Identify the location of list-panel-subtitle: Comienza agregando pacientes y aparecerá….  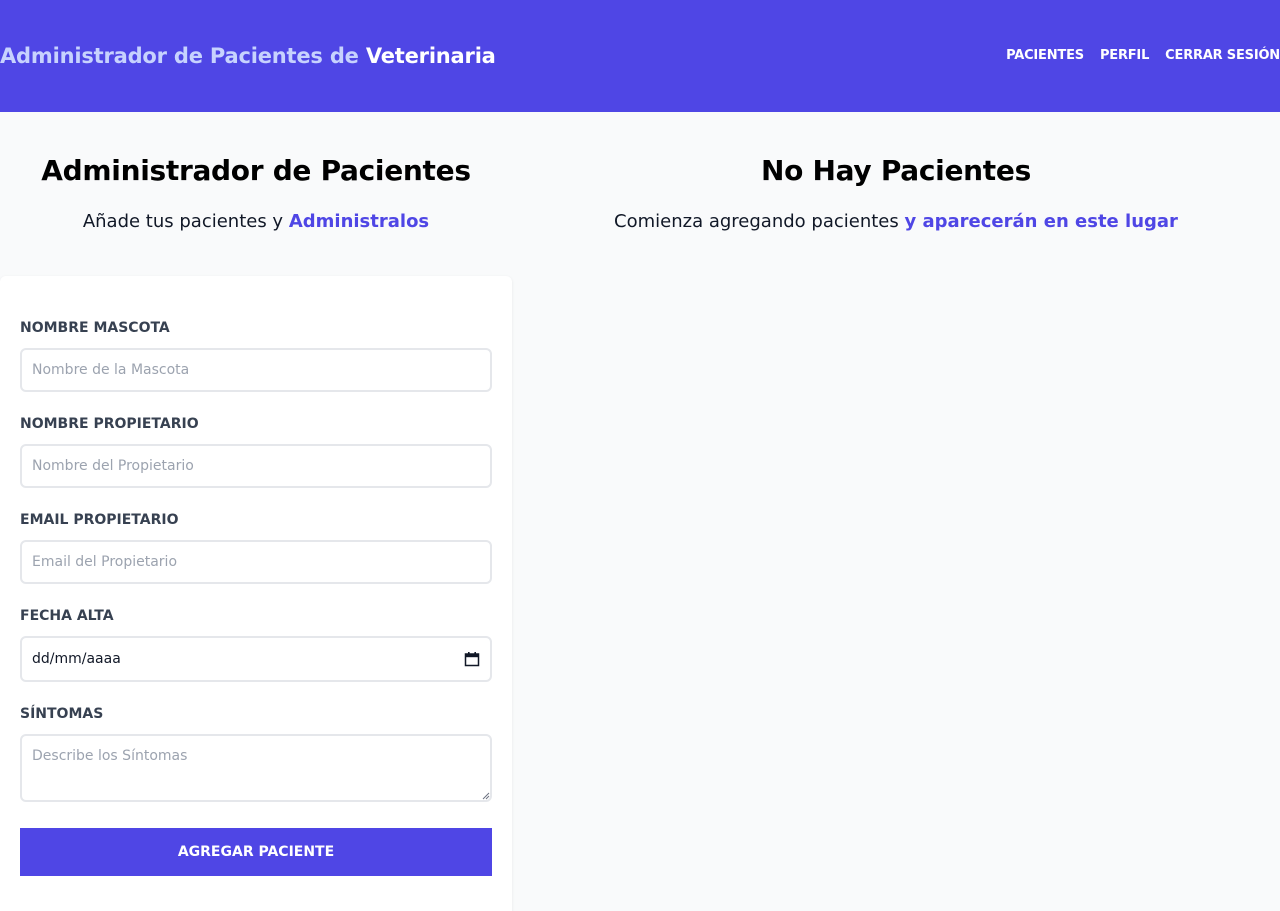
(896, 221).